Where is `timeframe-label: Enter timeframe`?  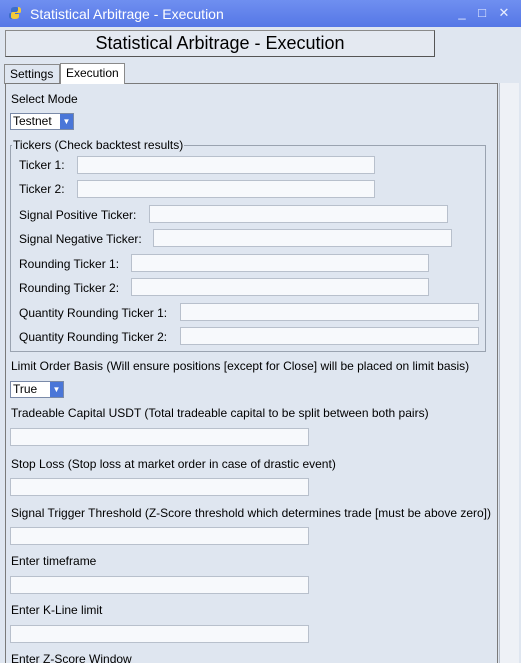 timeframe-label: Enter timeframe is located at coordinates (54, 561).